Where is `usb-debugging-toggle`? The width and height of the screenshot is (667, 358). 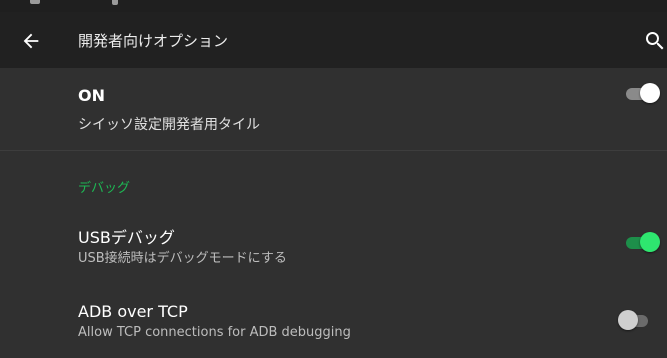 usb-debugging-toggle is located at coordinates (643, 242).